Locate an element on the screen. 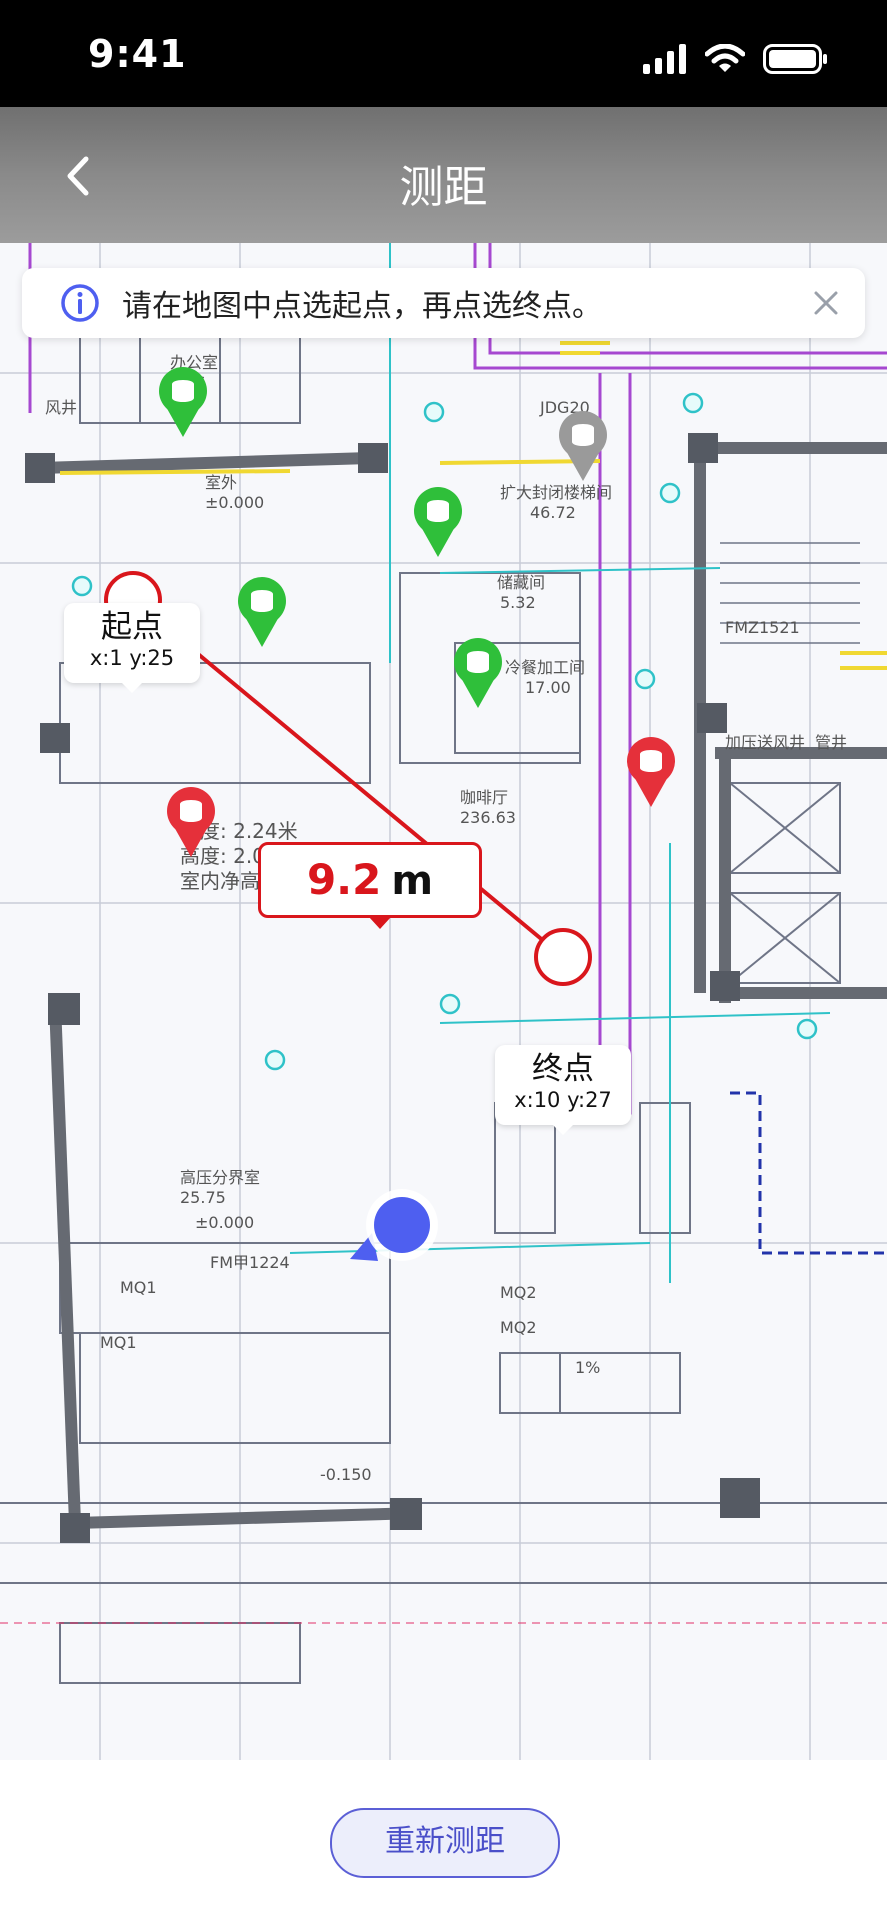 The height and width of the screenshot is (1920, 887). distance-value: 9.2 is located at coordinates (344, 879).